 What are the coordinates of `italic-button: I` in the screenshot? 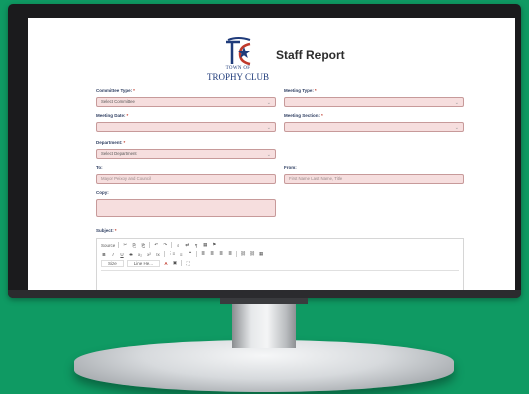 It's located at (113, 254).